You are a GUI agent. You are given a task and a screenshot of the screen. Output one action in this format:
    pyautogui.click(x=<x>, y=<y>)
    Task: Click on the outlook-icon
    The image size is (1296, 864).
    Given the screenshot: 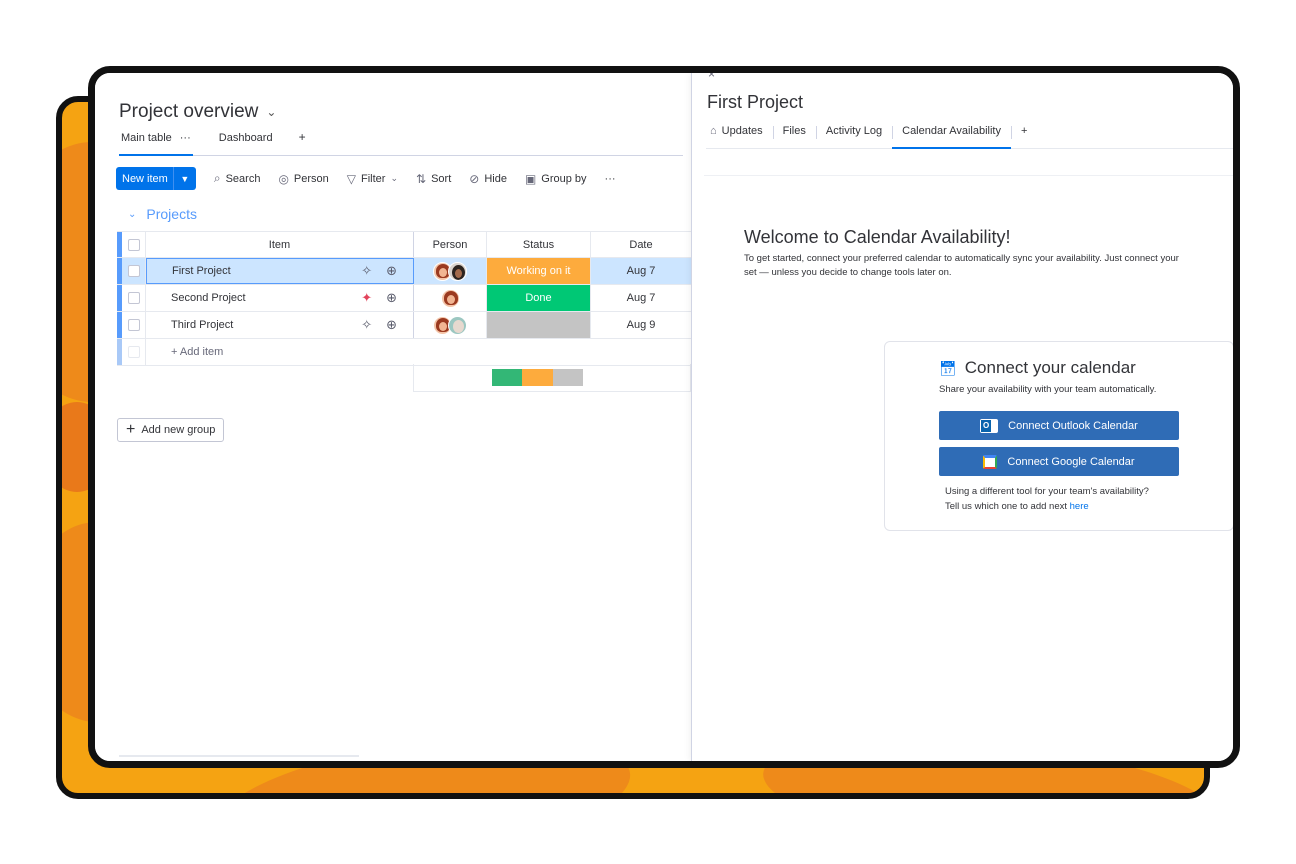 What is the action you would take?
    pyautogui.click(x=989, y=425)
    